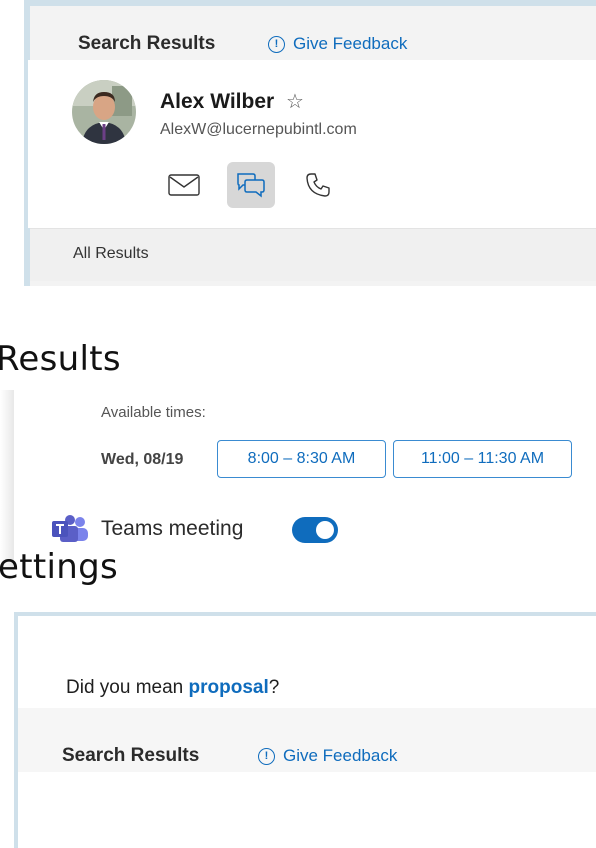 This screenshot has height=848, width=596. Describe the element at coordinates (127, 687) in the screenshot. I see `did-you-mean-prefix: Did you mean` at that location.